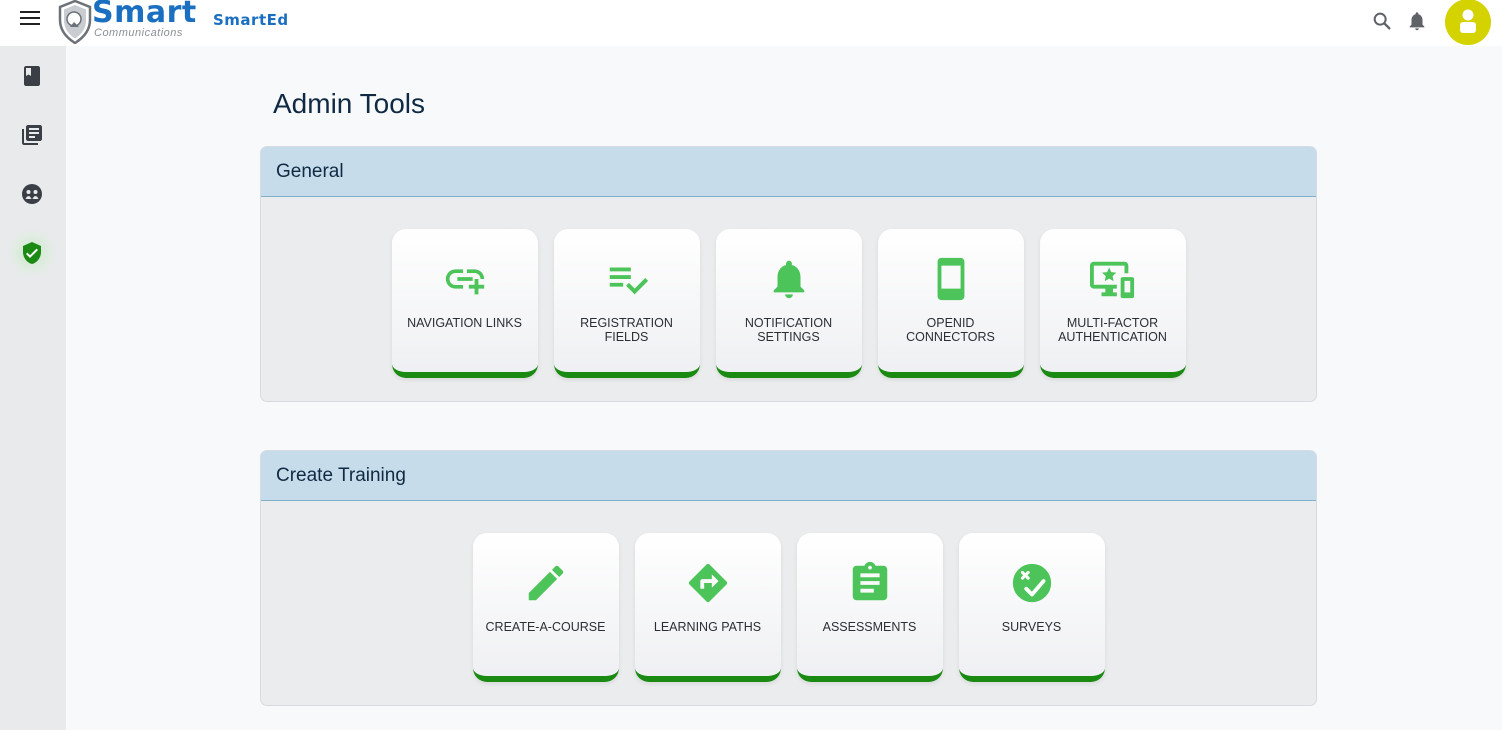  Describe the element at coordinates (464, 323) in the screenshot. I see `tile-label: NAVIGATION LINKS` at that location.